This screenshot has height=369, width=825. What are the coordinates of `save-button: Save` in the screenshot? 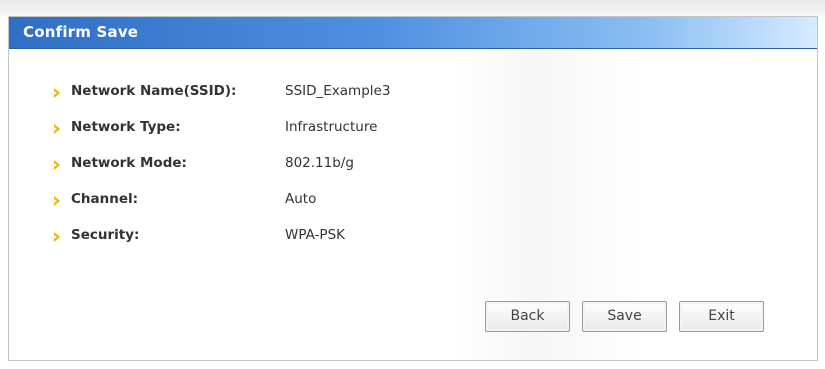 It's located at (624, 316).